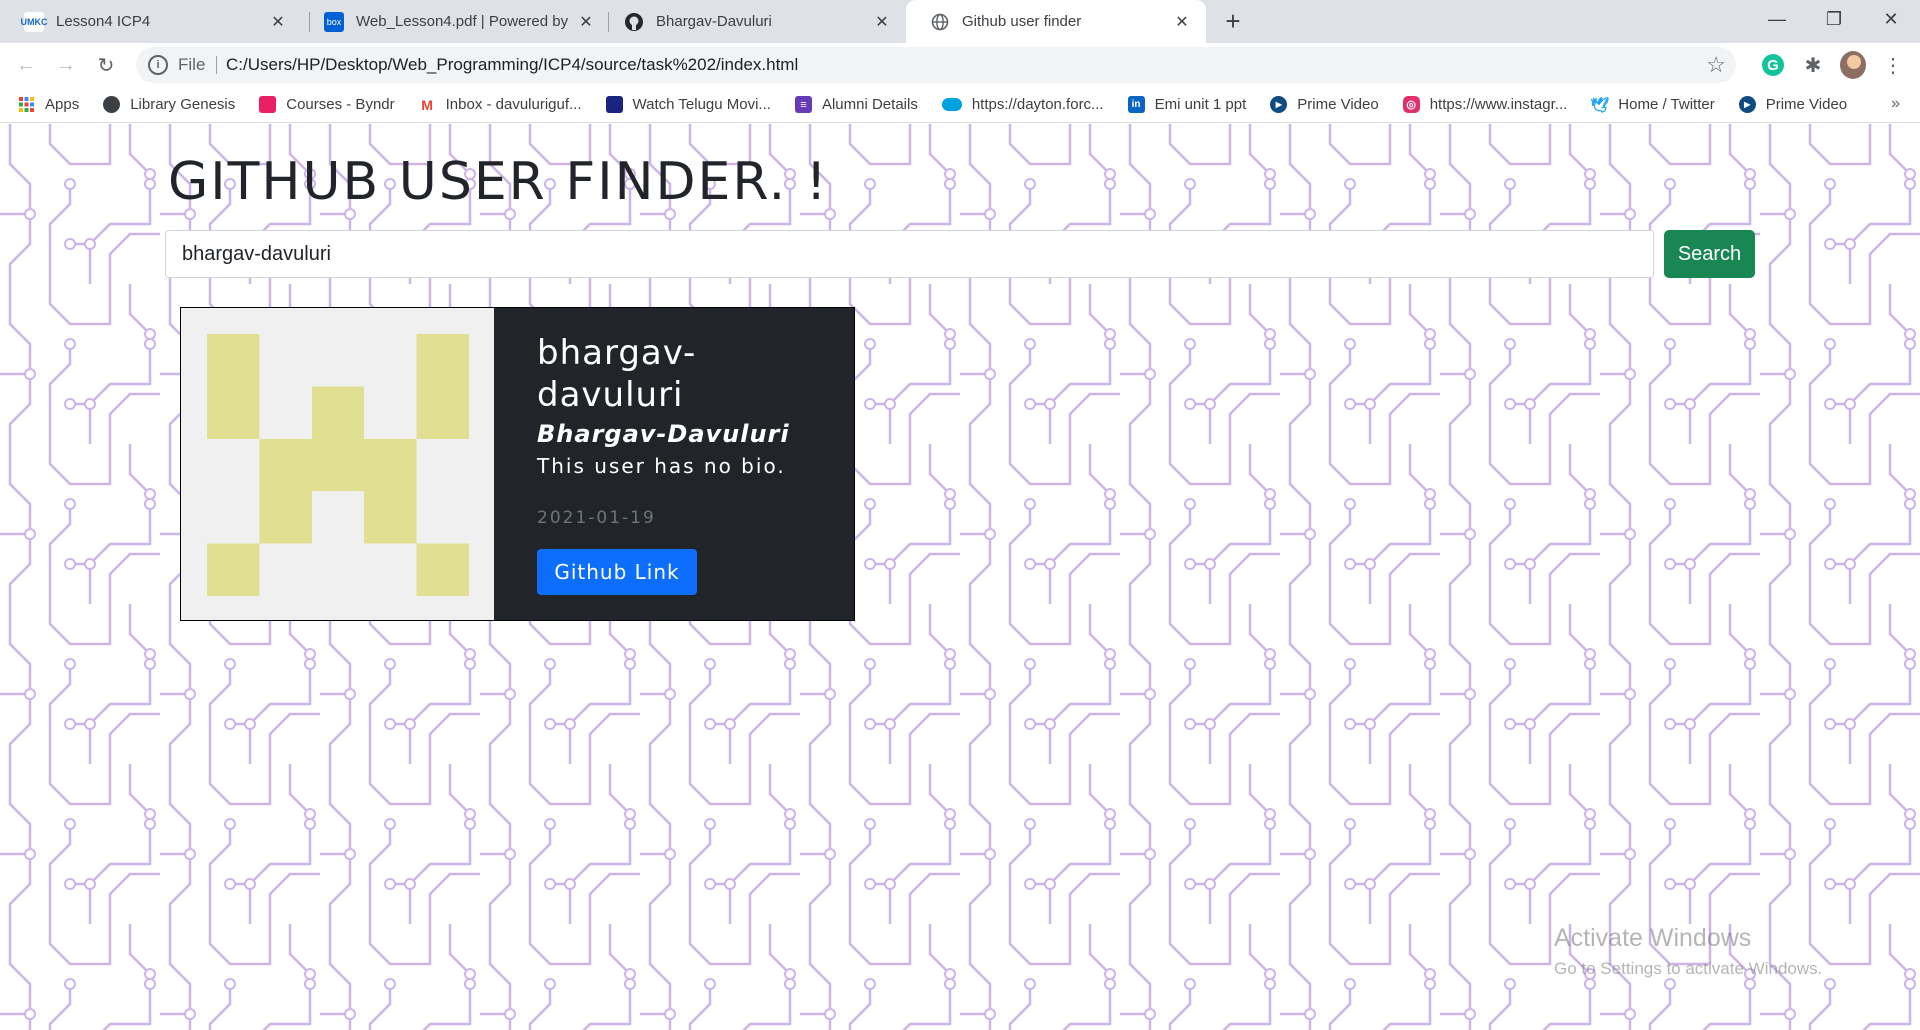 This screenshot has width=1920, height=1030. I want to click on grammarly-icon: G, so click(1773, 65).